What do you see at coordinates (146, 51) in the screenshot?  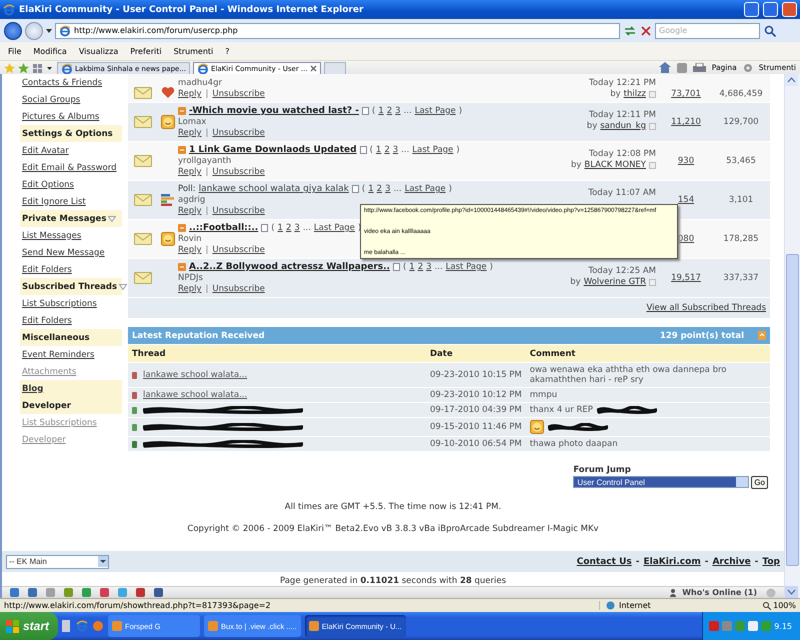 I see `menu-item: Preferiti` at bounding box center [146, 51].